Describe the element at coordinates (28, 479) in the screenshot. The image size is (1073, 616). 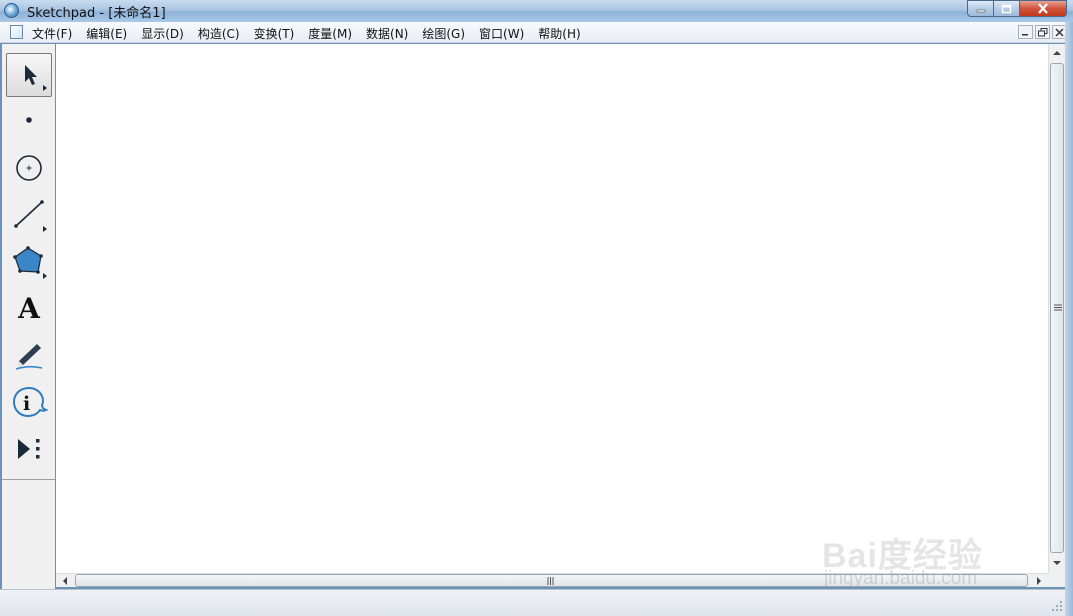
I see `toolbox-divider` at that location.